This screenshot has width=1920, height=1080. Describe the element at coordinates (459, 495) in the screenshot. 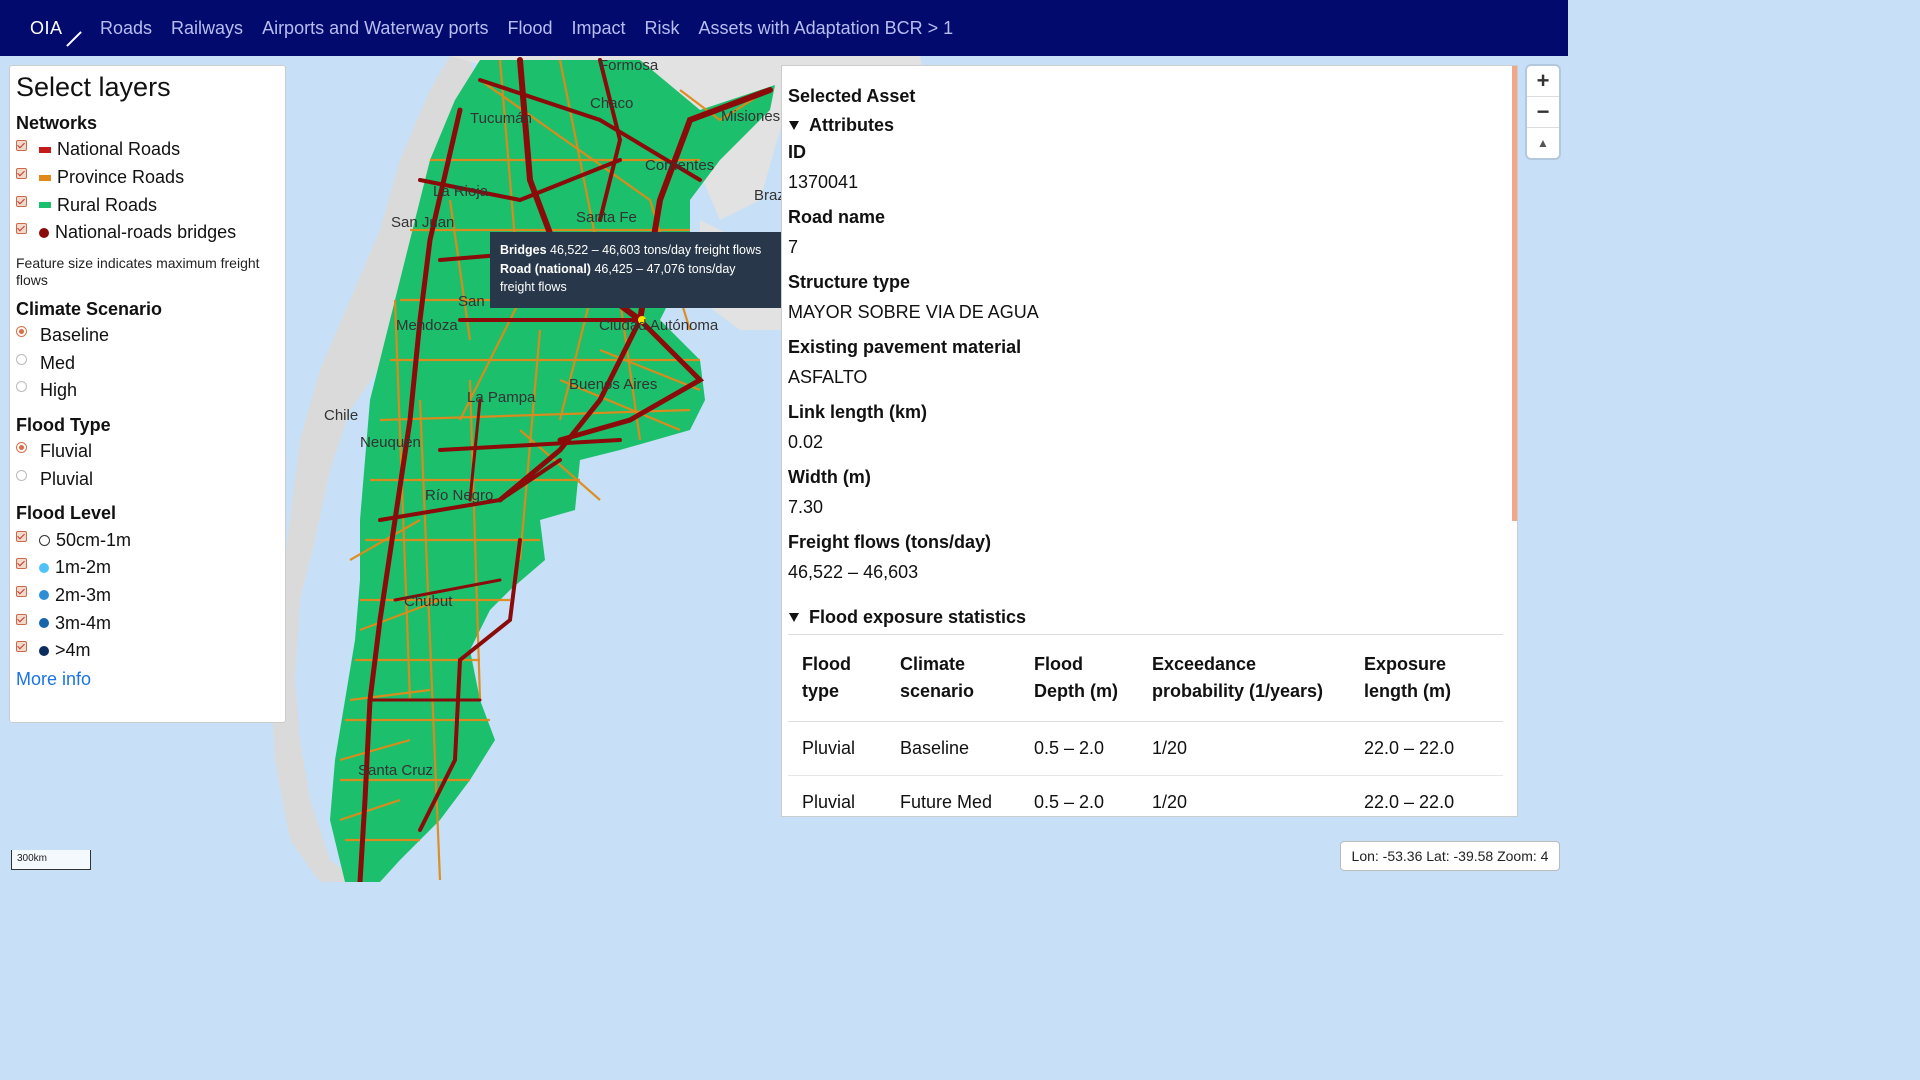

I see `map-label-rio-negro: Río Negro` at that location.